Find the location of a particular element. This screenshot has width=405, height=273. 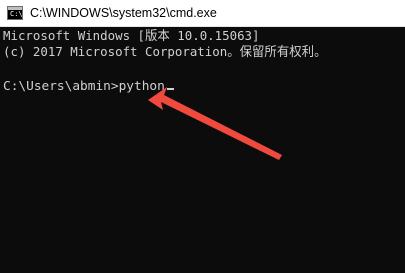

cmd-app-icon-label: C:\ is located at coordinates (16, 14).